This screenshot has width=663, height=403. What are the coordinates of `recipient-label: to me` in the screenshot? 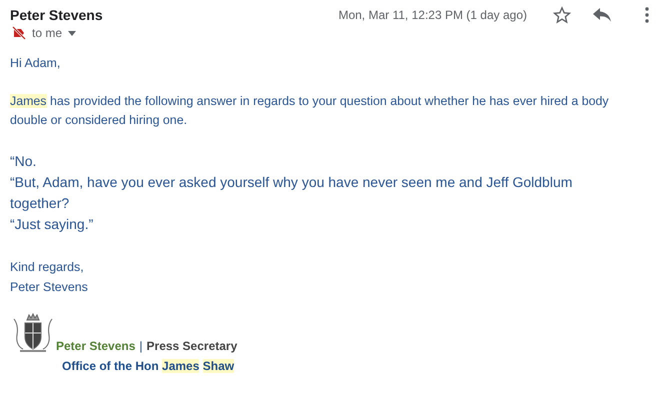 It's located at (47, 33).